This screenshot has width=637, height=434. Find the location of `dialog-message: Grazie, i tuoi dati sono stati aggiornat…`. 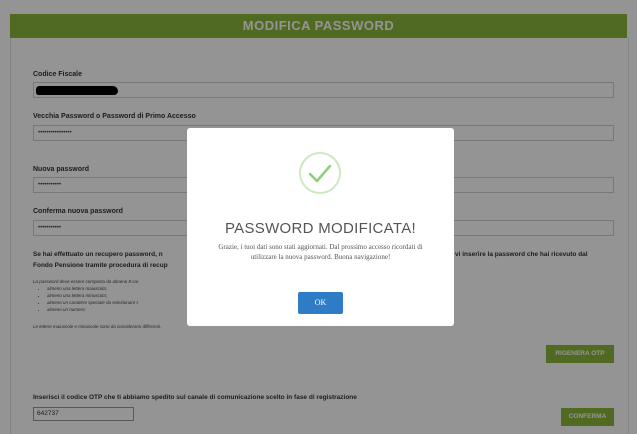

dialog-message: Grazie, i tuoi dati sono stati aggiornat… is located at coordinates (320, 252).